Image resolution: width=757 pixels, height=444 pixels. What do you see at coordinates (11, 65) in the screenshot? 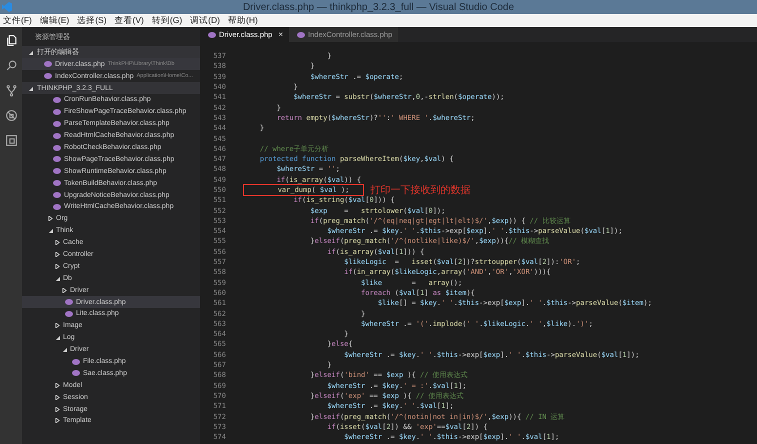
I see `search-icon` at bounding box center [11, 65].